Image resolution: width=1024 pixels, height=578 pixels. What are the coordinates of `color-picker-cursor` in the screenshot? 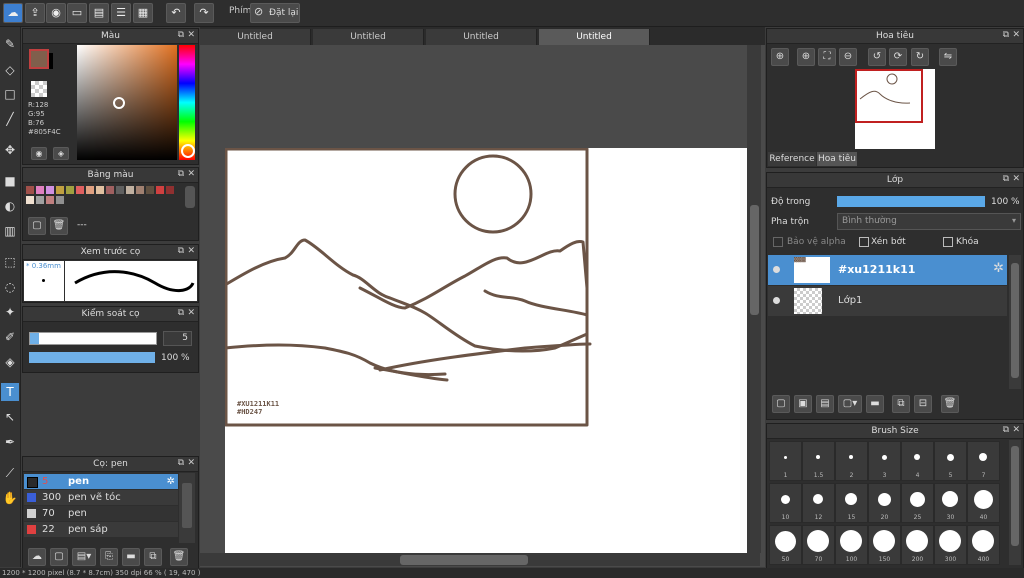 It's located at (119, 103).